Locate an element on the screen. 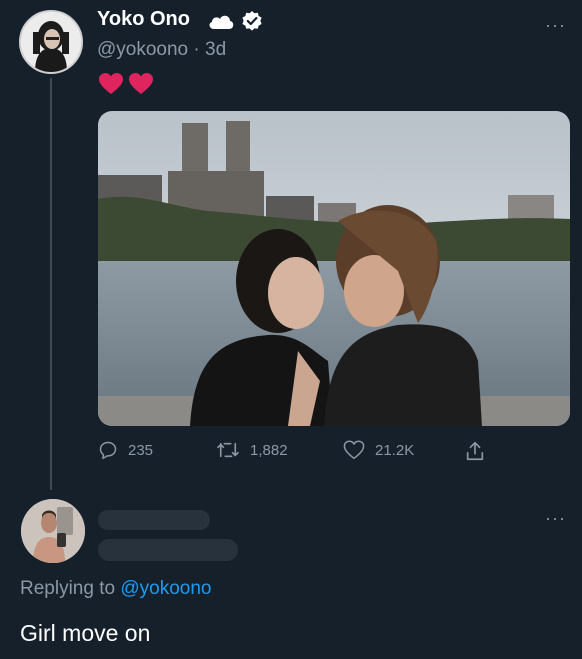  timestamp: 3d is located at coordinates (215, 49).